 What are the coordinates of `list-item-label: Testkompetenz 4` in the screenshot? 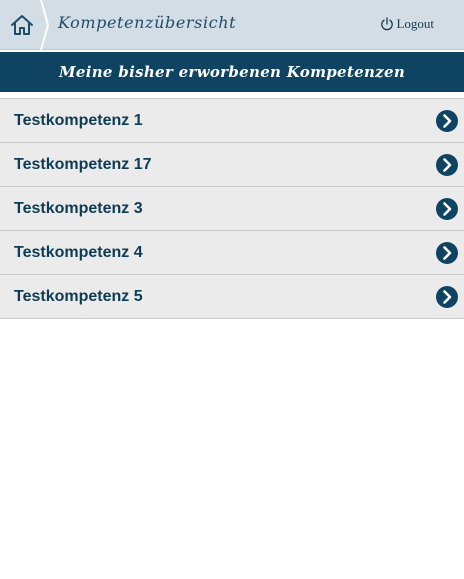 It's located at (78, 252).